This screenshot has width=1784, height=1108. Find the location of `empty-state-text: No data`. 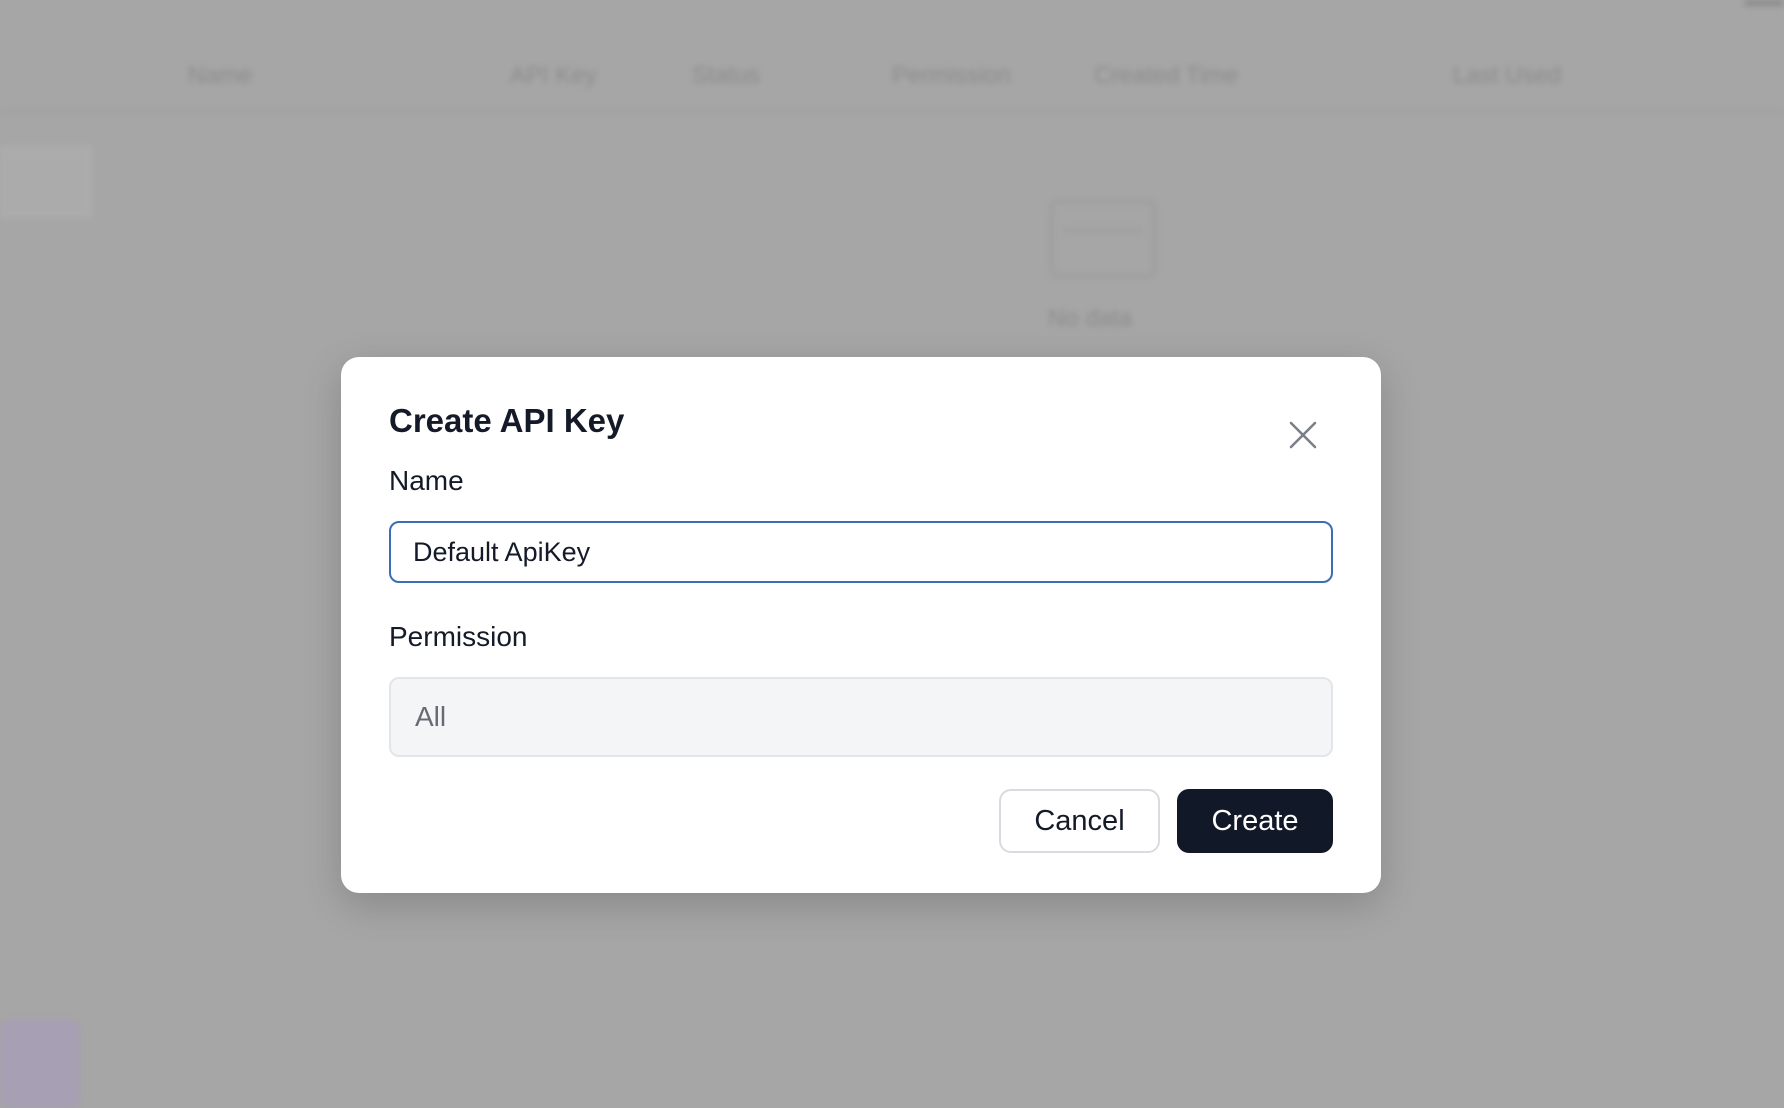

empty-state-text: No data is located at coordinates (1090, 318).